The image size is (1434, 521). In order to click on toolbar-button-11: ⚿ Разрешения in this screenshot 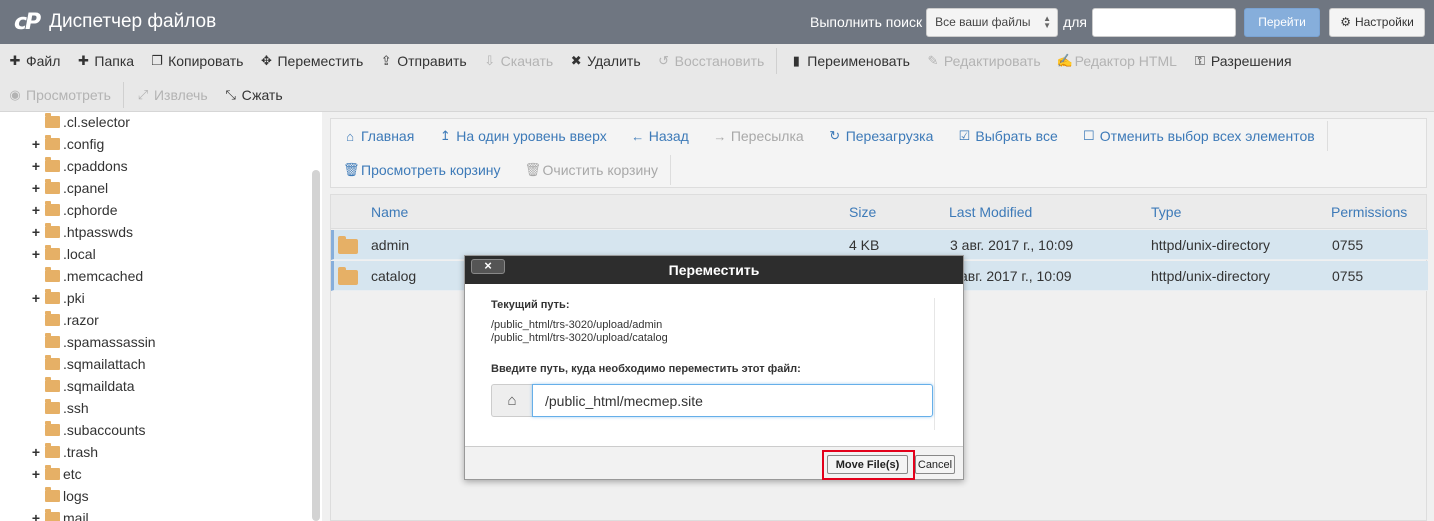, I will do `click(1242, 61)`.